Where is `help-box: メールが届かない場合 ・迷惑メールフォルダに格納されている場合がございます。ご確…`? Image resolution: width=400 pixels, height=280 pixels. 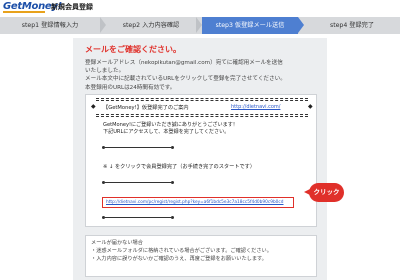
help-box: メールが届かない場合 ・迷惑メールフォルダに格納されている場合がございます。ご確… is located at coordinates (201, 256).